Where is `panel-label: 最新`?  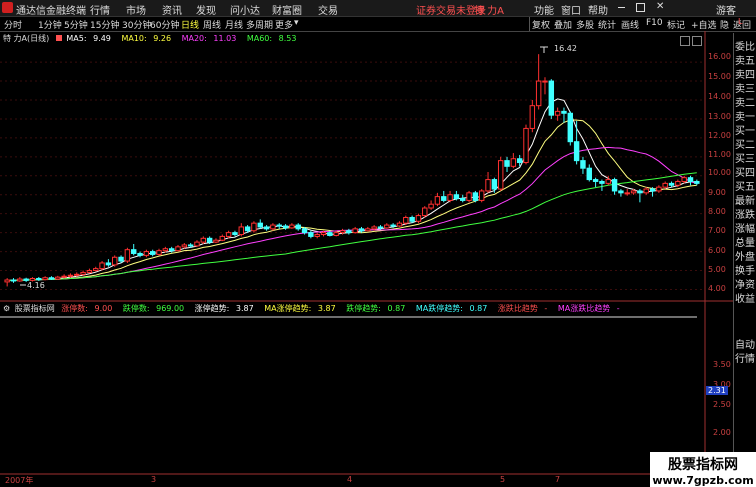
panel-label: 最新 is located at coordinates (745, 201).